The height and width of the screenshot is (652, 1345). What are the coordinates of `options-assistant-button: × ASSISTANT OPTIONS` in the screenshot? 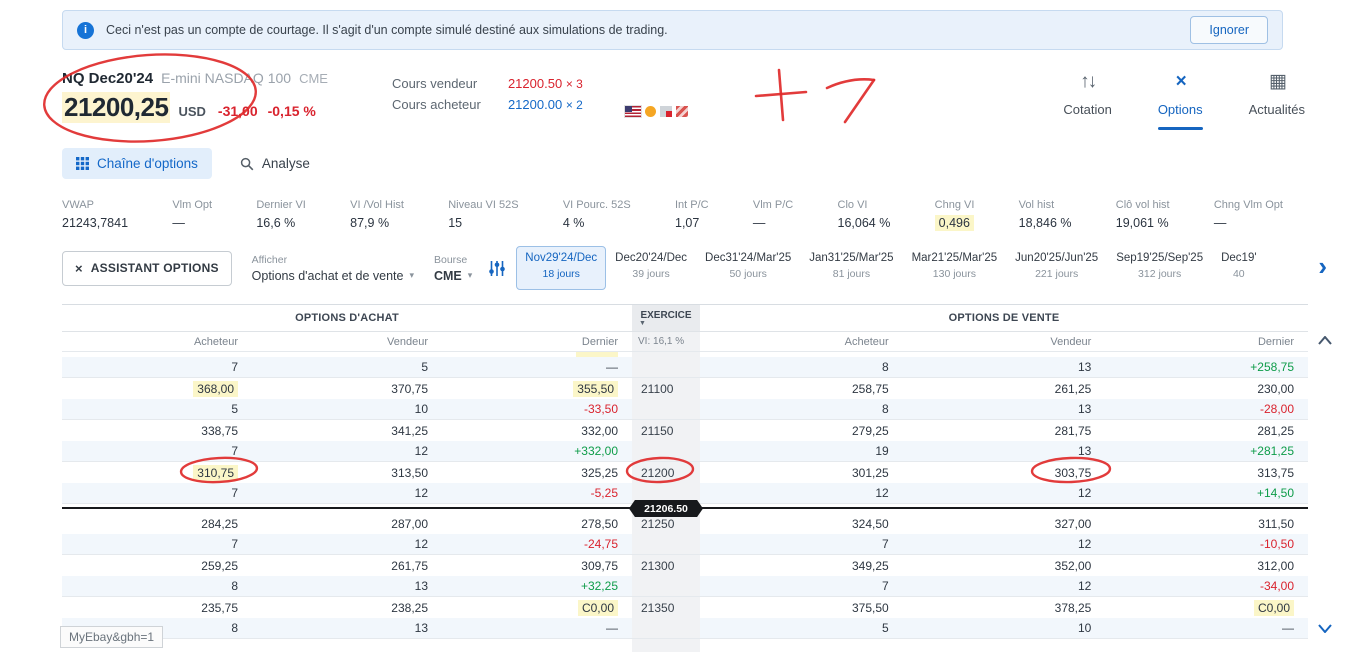 It's located at (147, 268).